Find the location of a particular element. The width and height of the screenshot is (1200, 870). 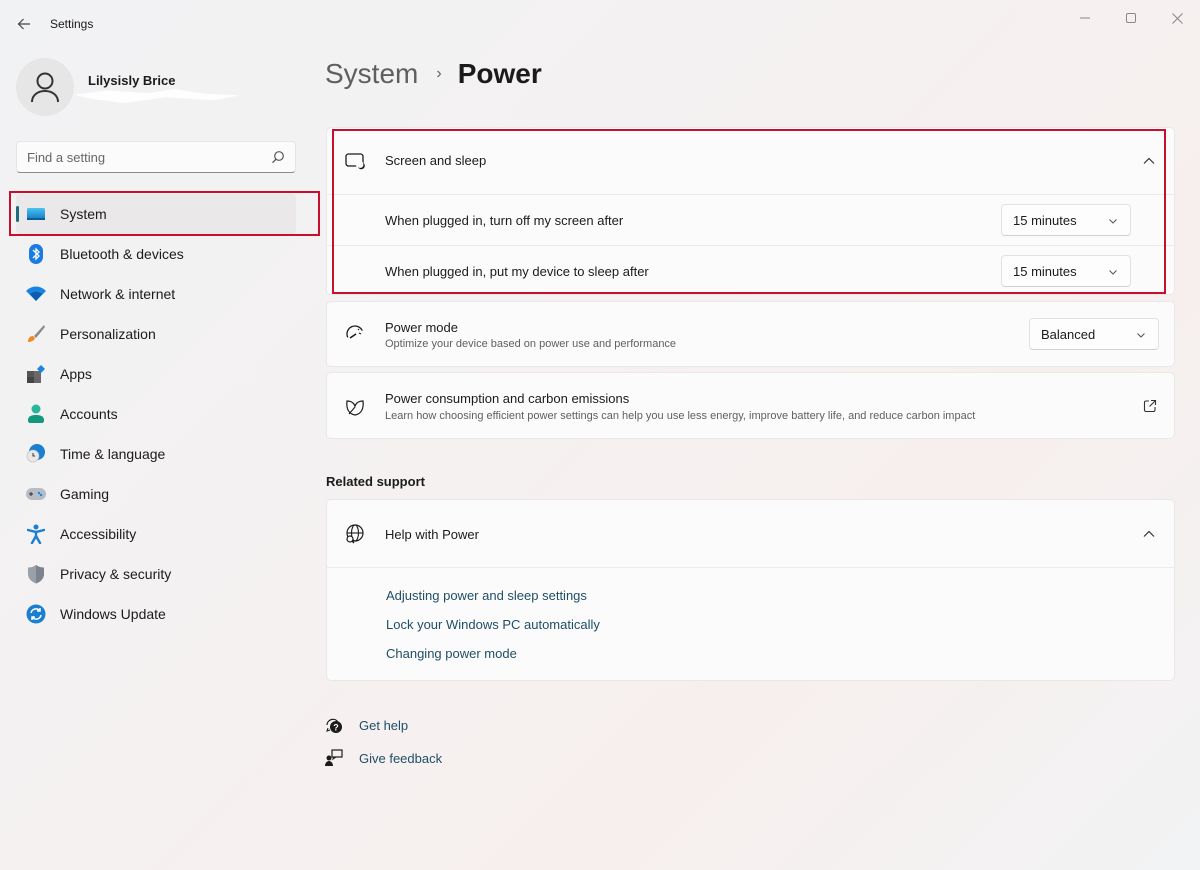

account-icon is located at coordinates (36, 414).